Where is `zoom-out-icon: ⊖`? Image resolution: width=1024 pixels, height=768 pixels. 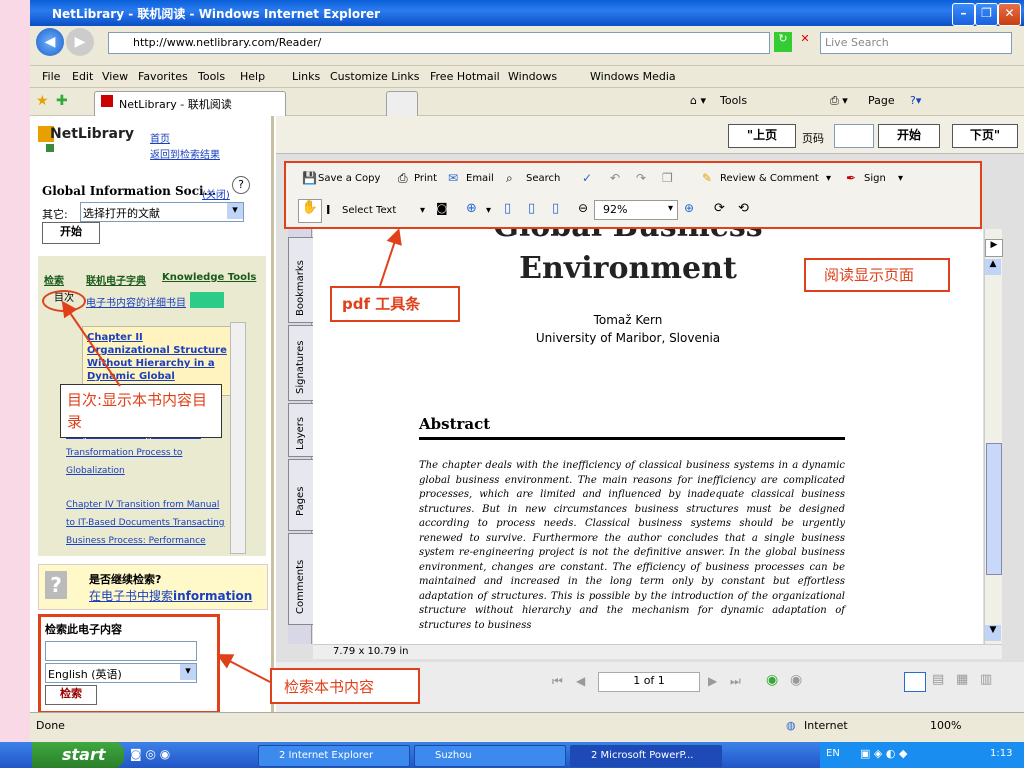
zoom-out-icon: ⊖ is located at coordinates (583, 208).